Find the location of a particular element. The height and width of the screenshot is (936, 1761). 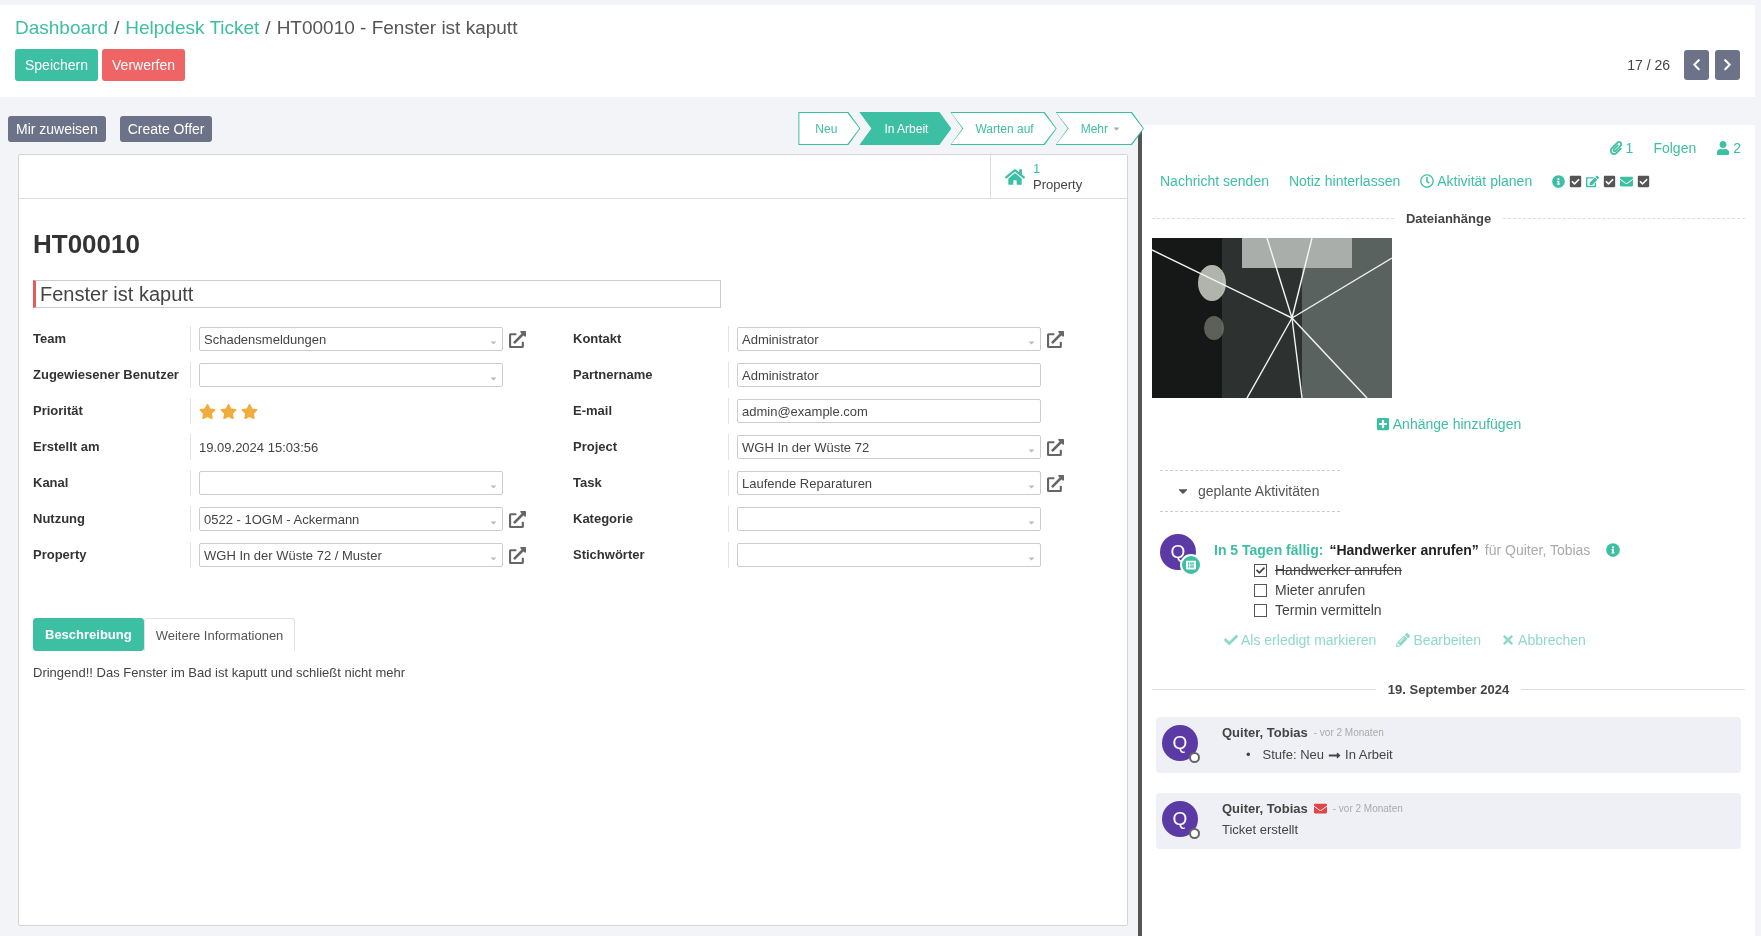

select-field: WGH In der Wüste 72 is located at coordinates (889, 447).